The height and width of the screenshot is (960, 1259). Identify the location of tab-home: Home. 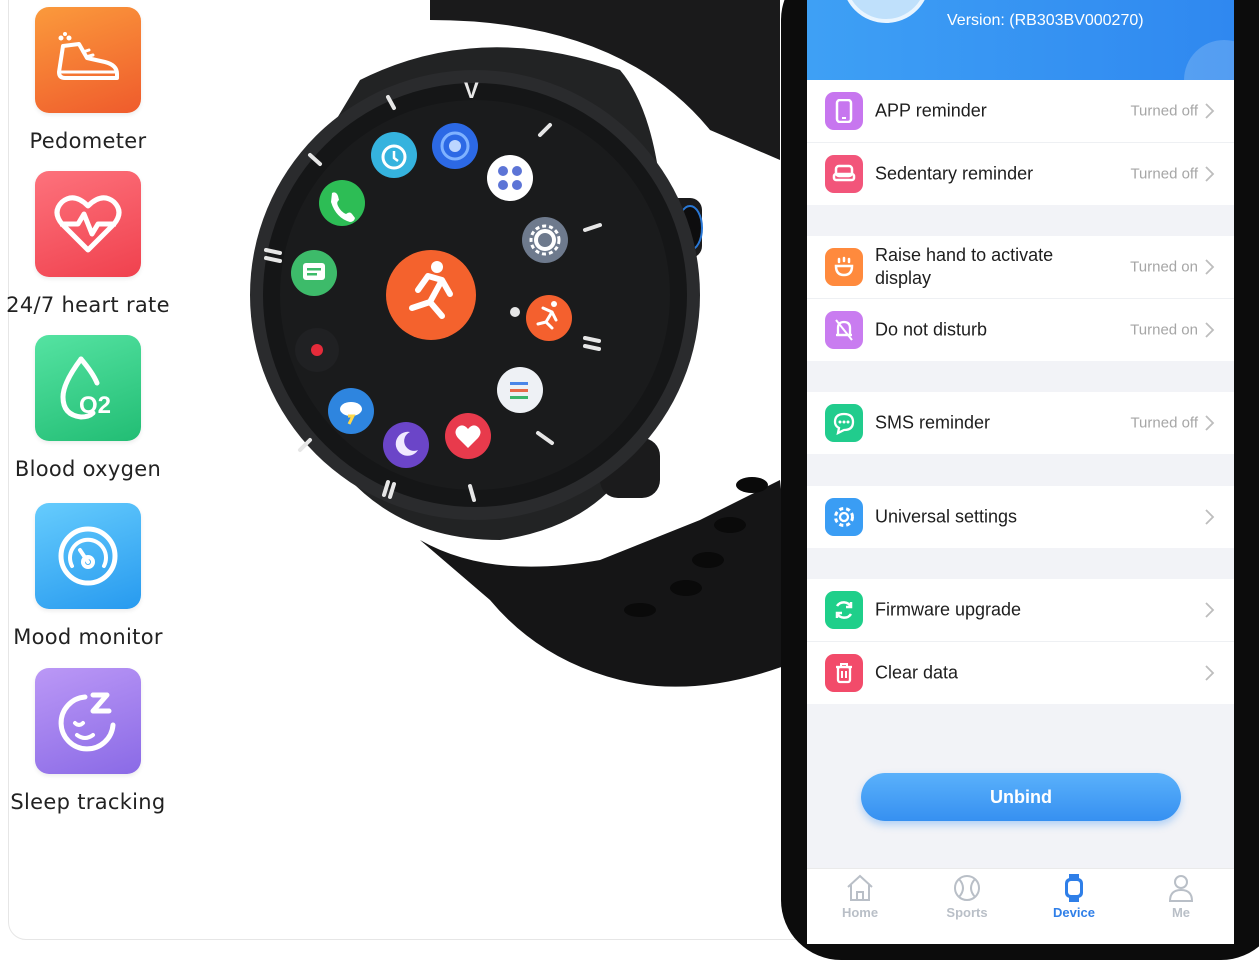
(860, 900).